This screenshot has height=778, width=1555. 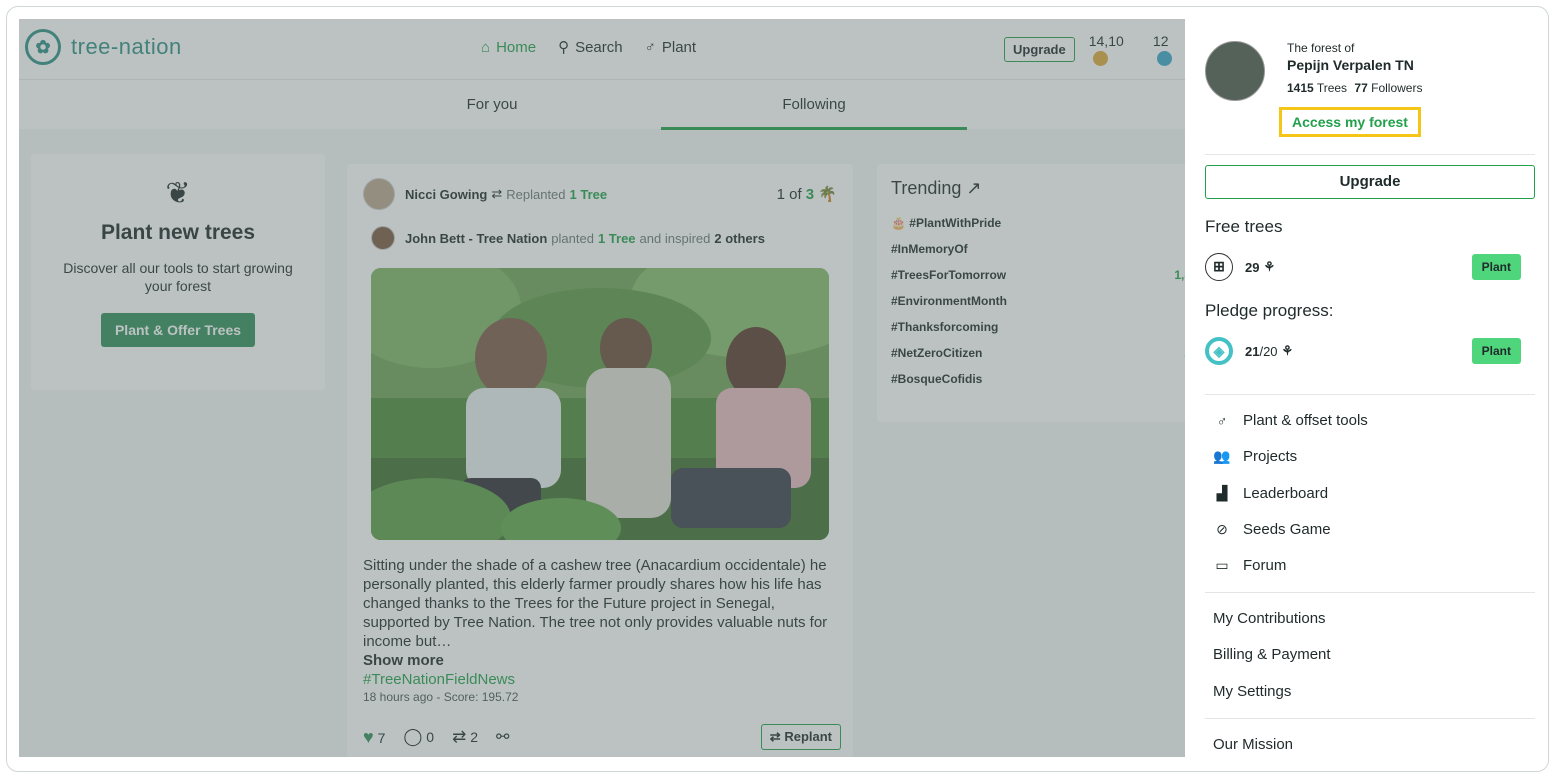 I want to click on trend-tag: #BosqueCofidis, so click(x=937, y=379).